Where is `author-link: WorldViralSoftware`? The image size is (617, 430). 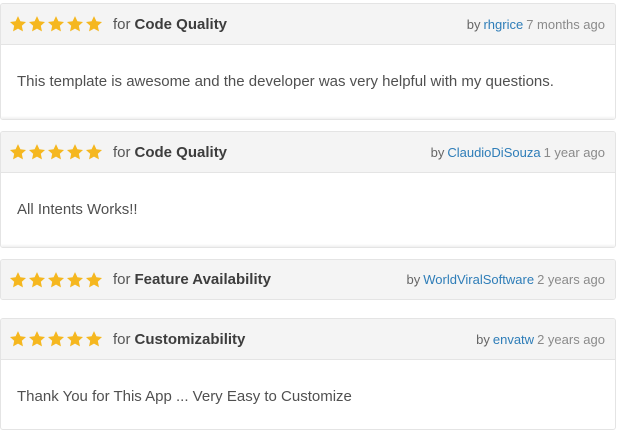
author-link: WorldViralSoftware is located at coordinates (478, 279).